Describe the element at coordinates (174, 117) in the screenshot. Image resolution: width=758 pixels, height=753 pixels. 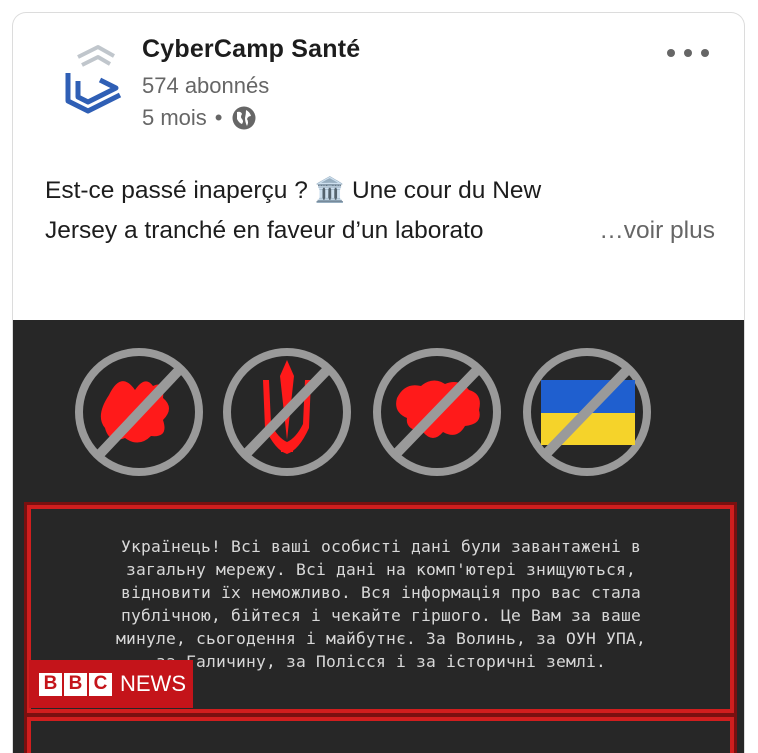
I see `post-time: 5 mois` at that location.